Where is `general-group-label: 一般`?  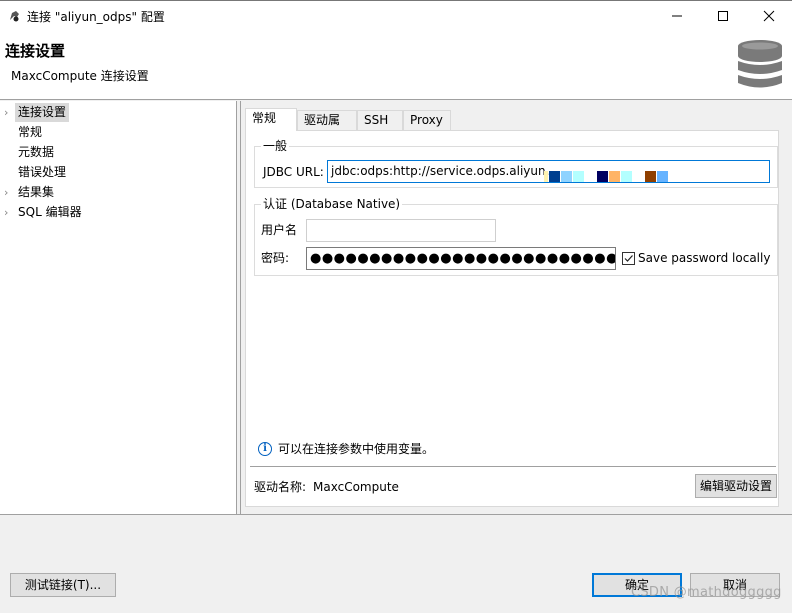
general-group-label: 一般 is located at coordinates (275, 146).